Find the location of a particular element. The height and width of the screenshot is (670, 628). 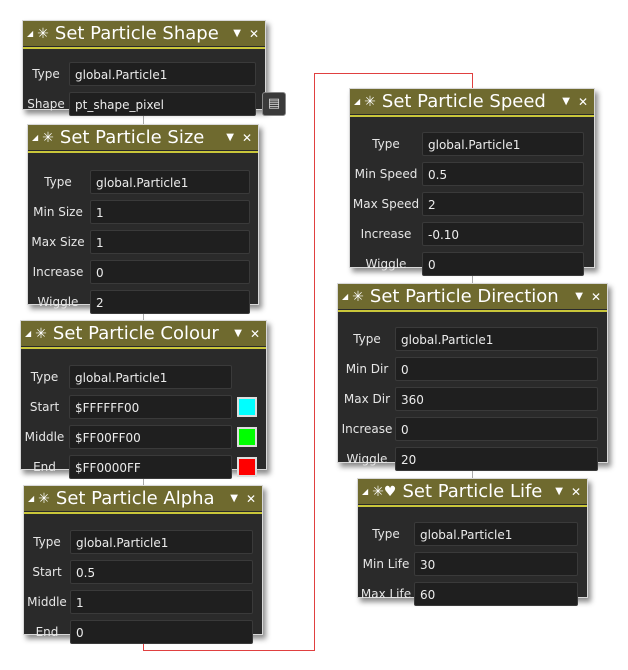

block-header: ◢ ✳ Set Particle Direction ▼ ✕ is located at coordinates (472, 296).